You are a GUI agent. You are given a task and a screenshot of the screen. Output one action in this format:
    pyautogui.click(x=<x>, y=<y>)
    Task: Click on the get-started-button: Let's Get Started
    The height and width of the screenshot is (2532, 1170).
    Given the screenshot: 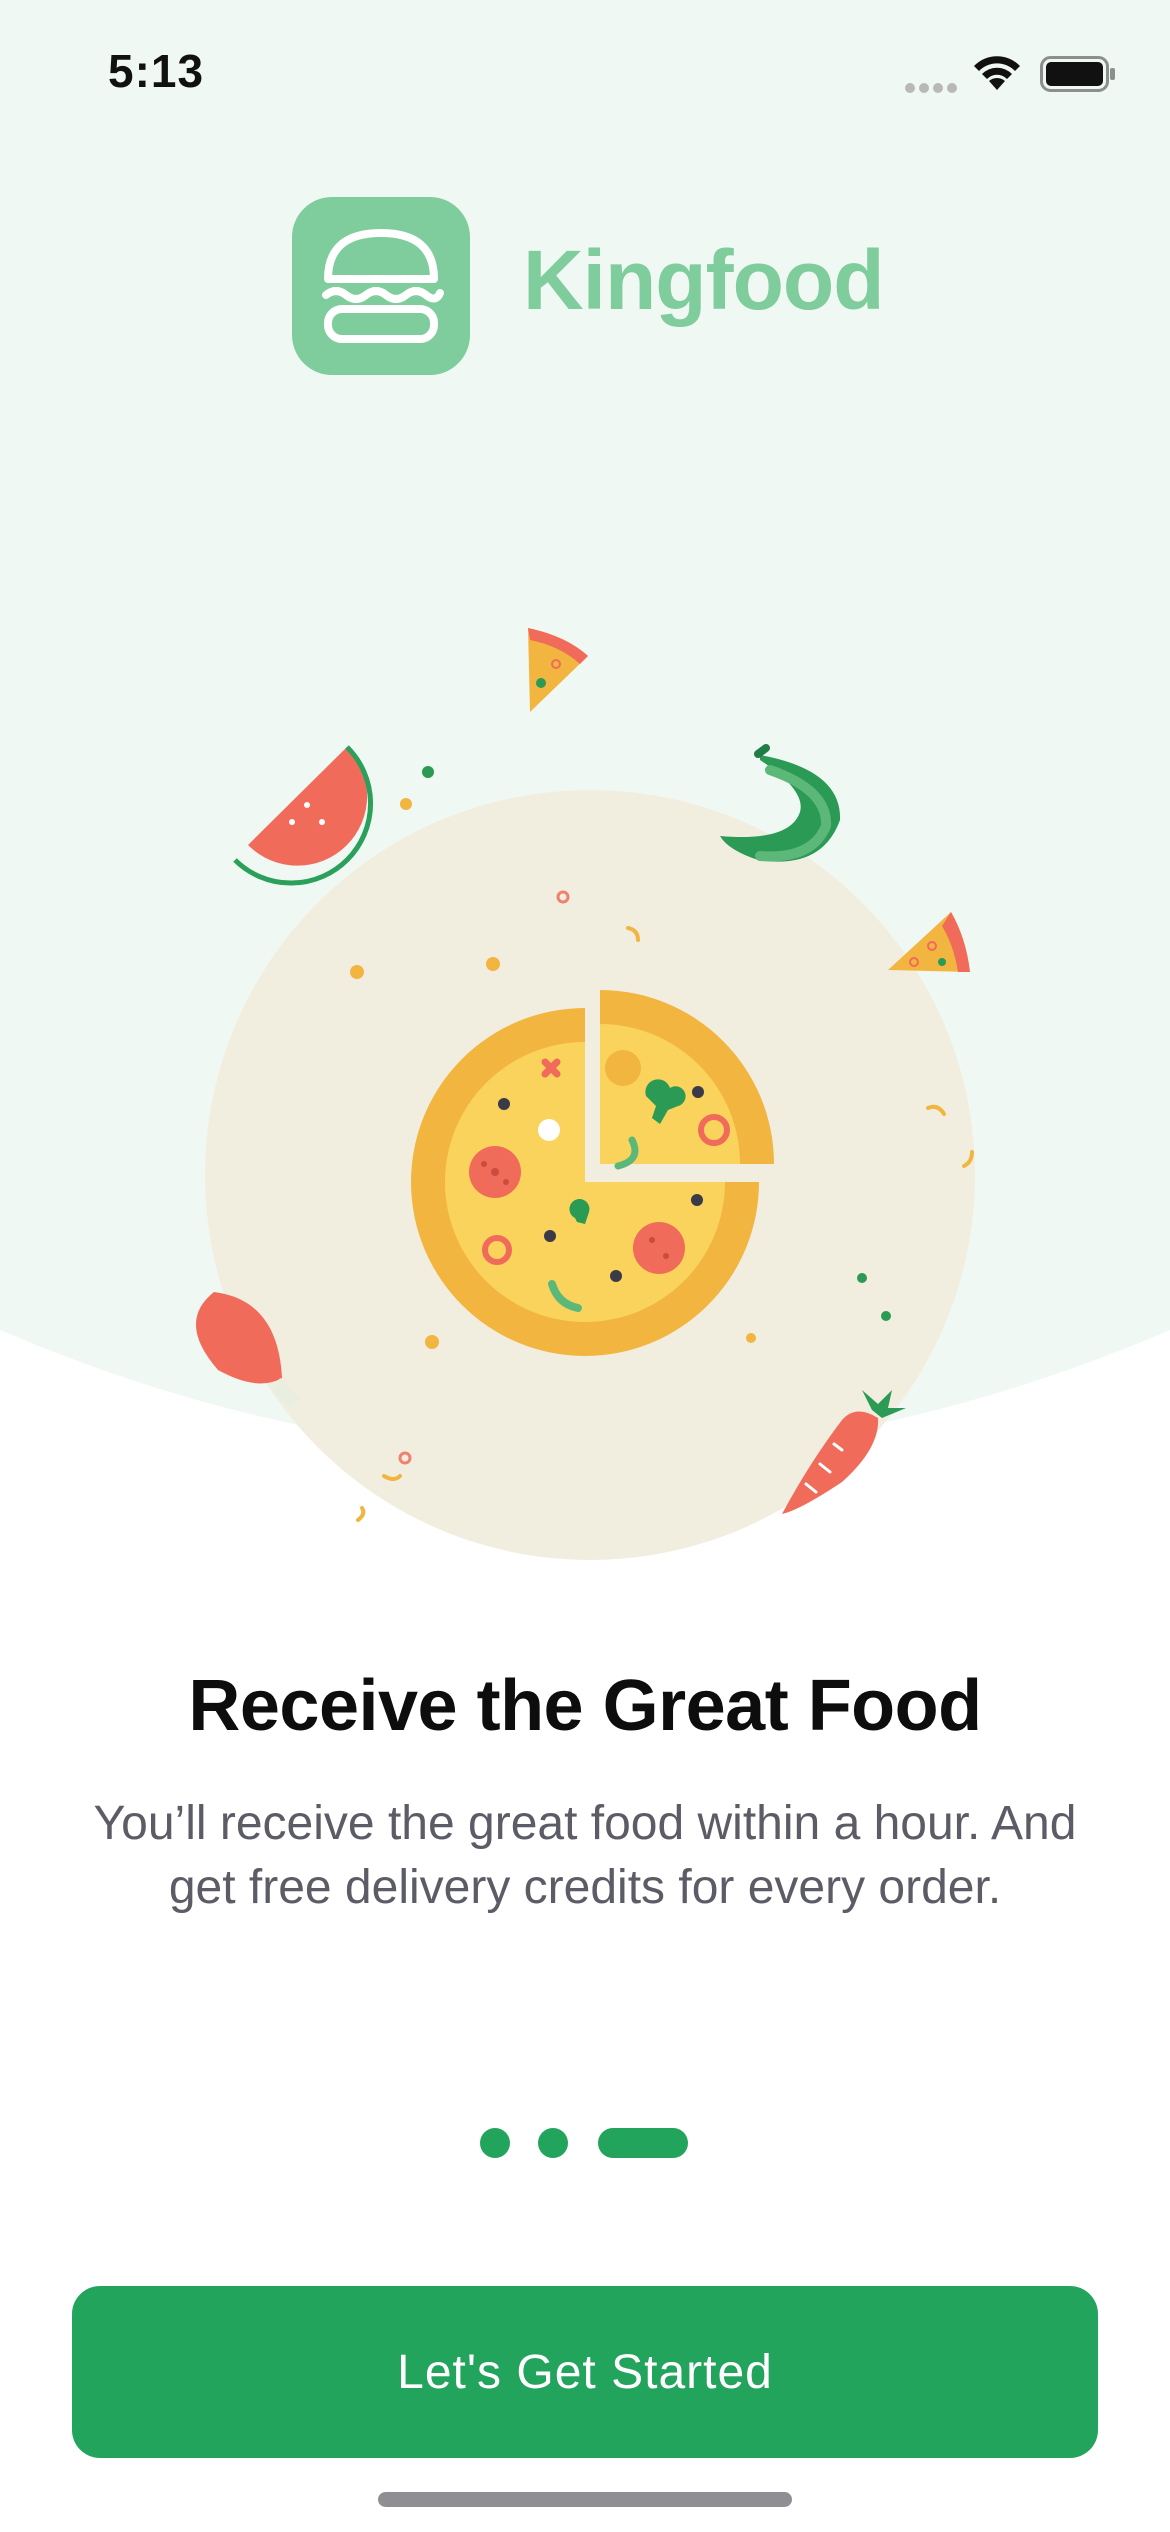 What is the action you would take?
    pyautogui.click(x=585, y=2372)
    